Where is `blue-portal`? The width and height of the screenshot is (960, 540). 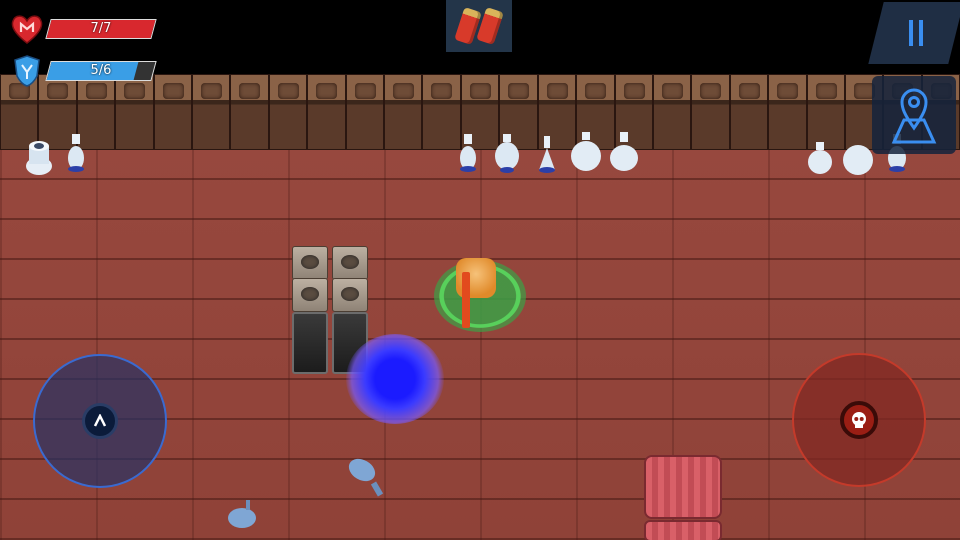 blue-portal is located at coordinates (395, 379).